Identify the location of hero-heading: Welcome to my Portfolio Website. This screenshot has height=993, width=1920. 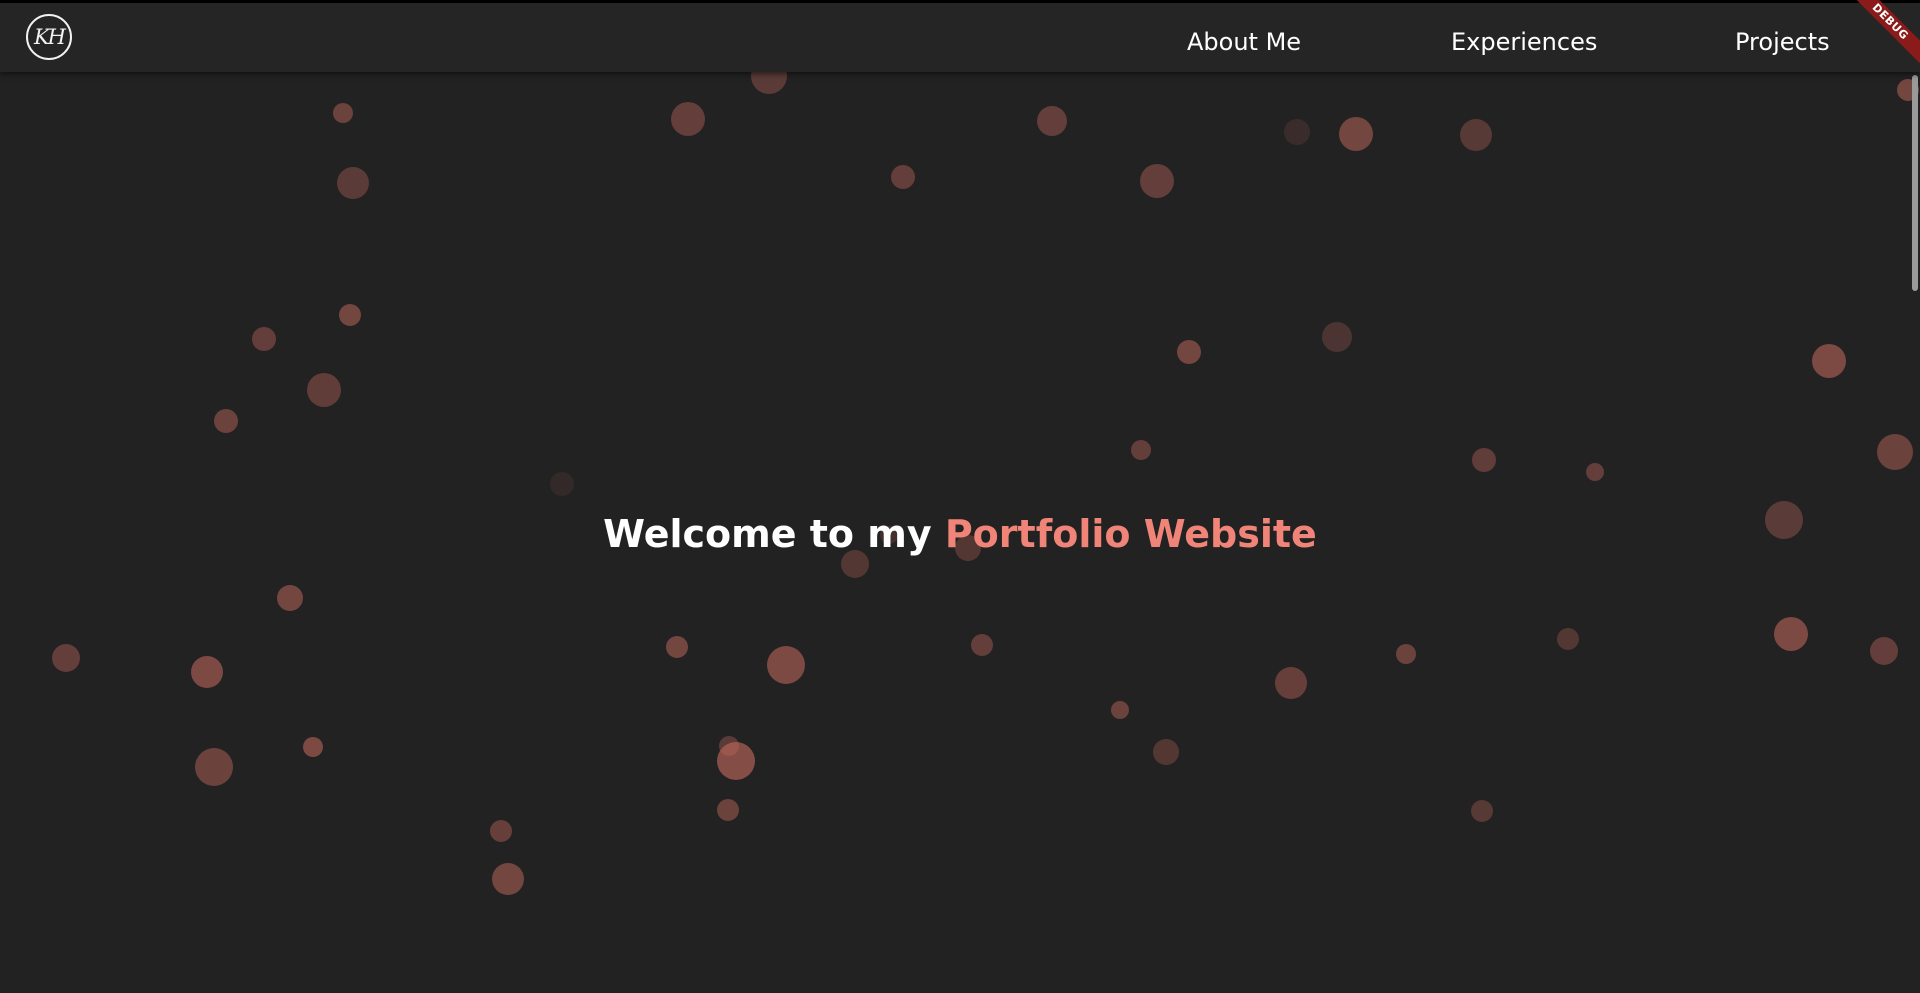
(960, 534).